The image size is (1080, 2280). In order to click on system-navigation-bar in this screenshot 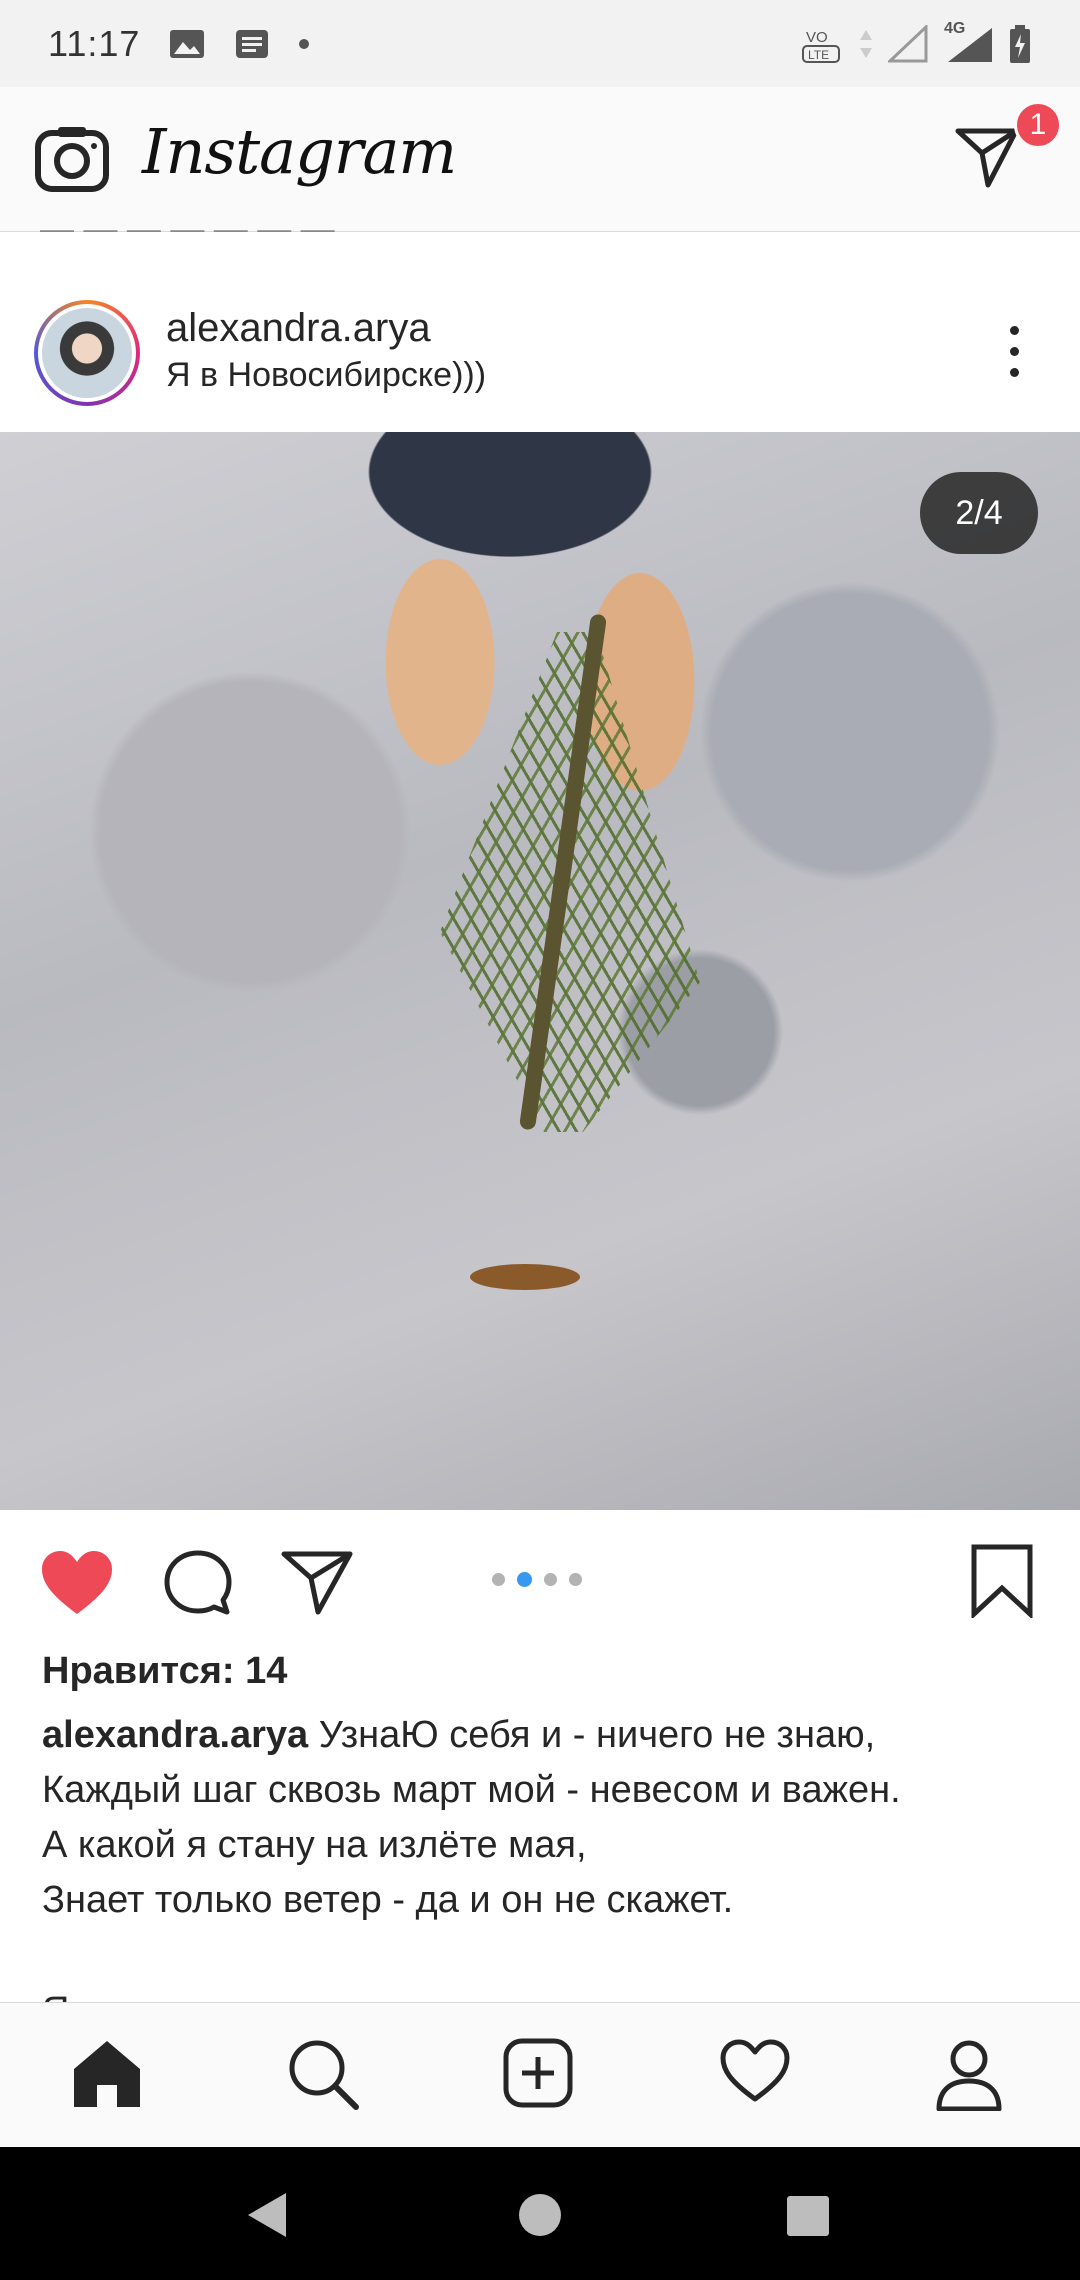, I will do `click(540, 2213)`.